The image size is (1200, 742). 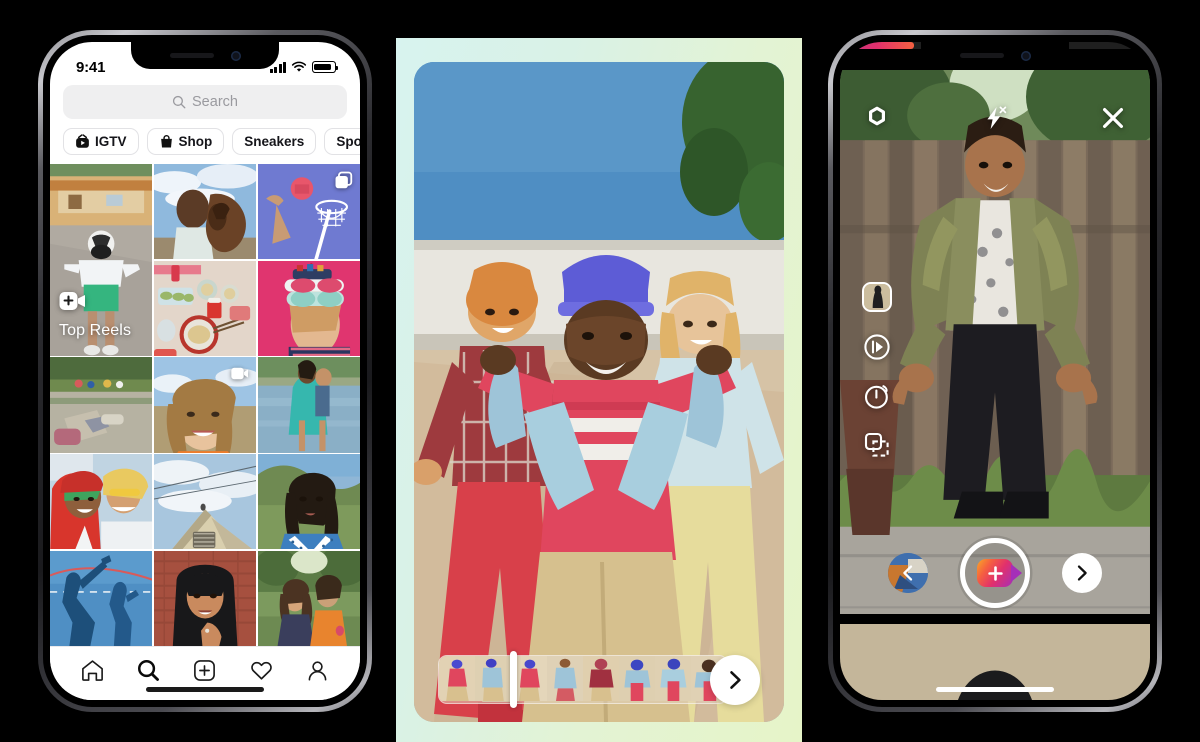 I want to click on timeline-playhead, so click(x=513, y=679).